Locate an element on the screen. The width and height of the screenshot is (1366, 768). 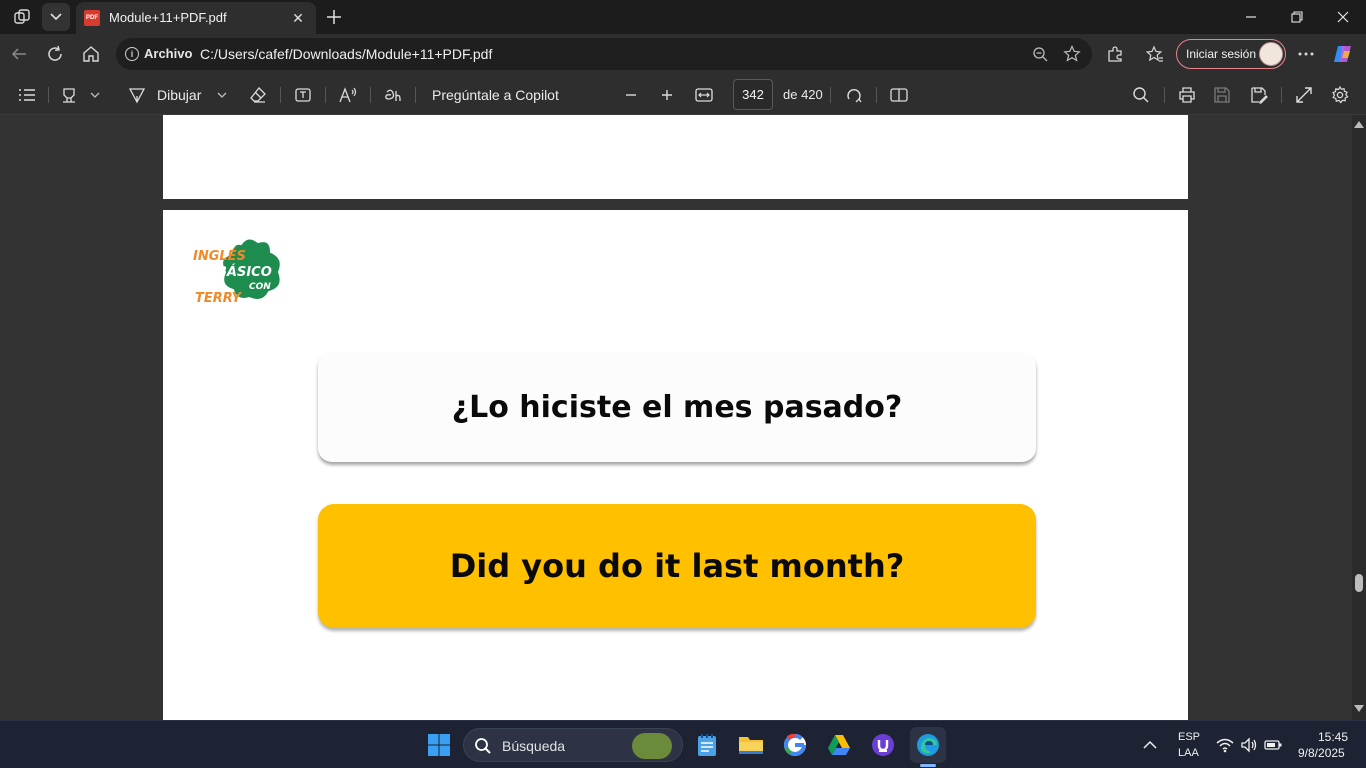
answer-card: Did you do it last month? is located at coordinates (677, 566).